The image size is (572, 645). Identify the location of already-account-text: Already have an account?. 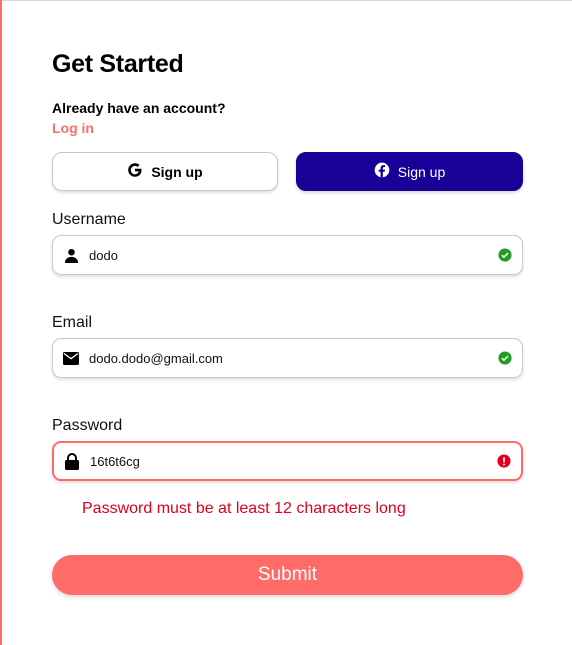
(139, 108).